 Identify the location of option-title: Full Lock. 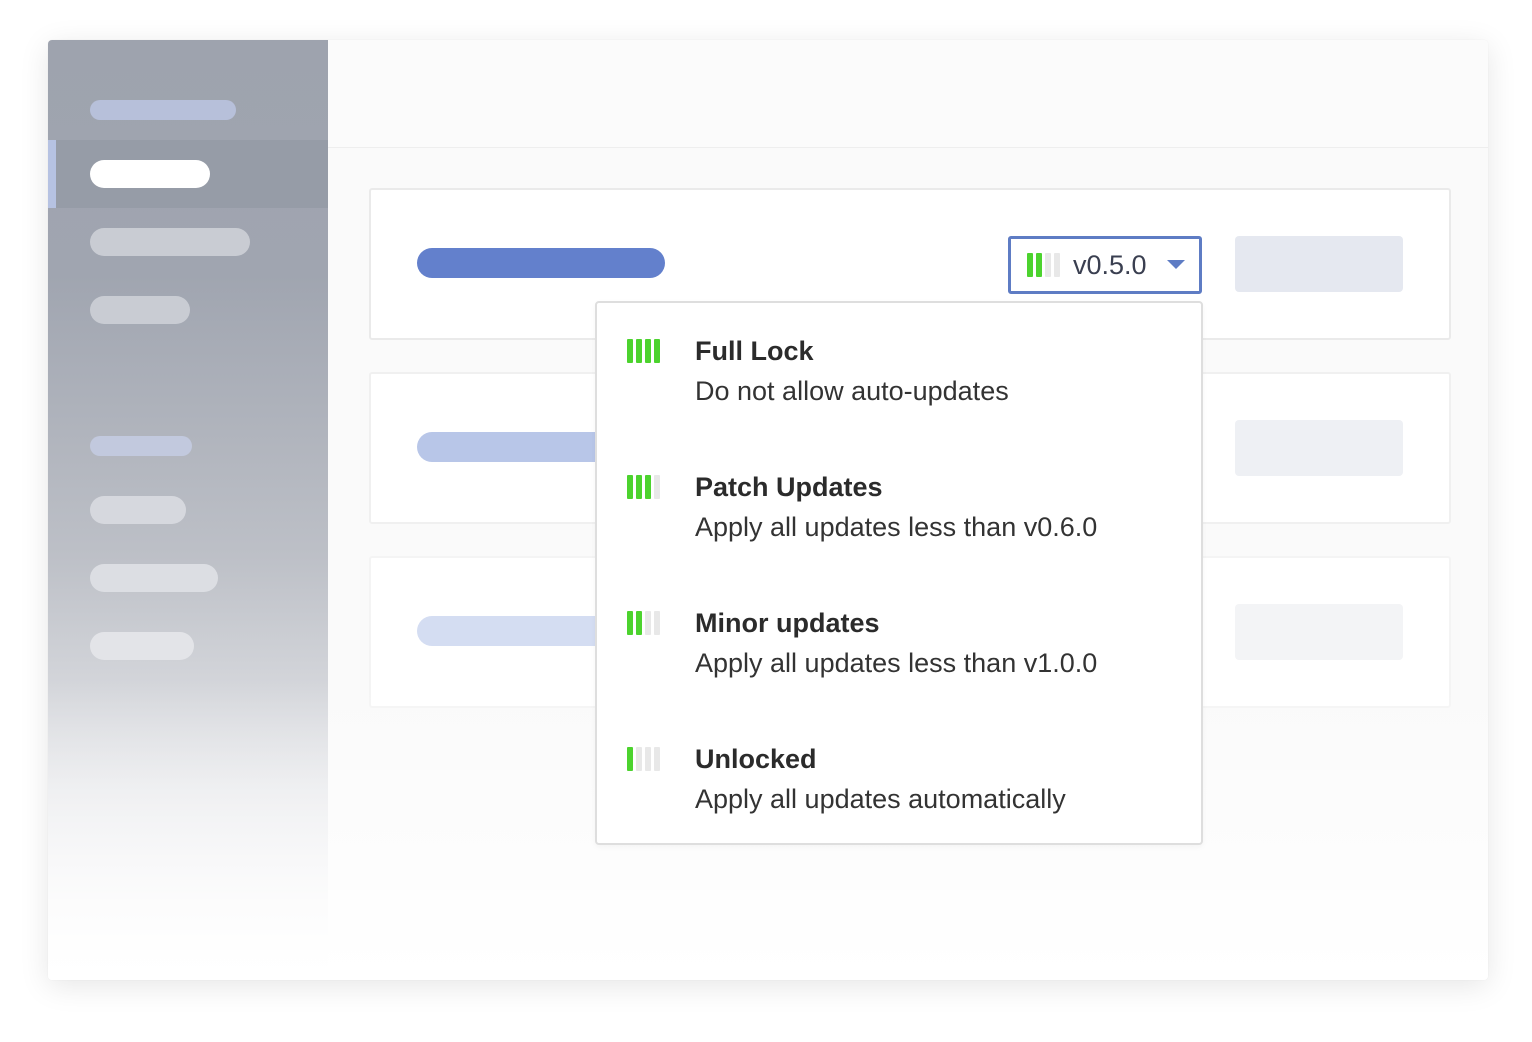
(754, 351).